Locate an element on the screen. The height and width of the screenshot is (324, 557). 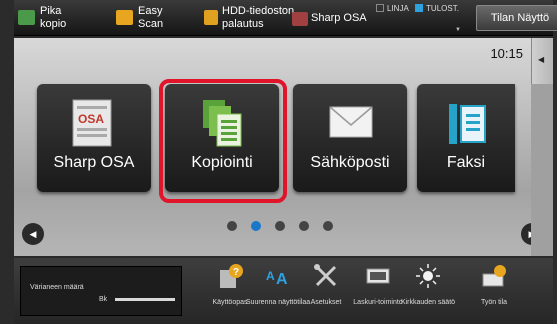
selection-highlight is located at coordinates (223, 141).